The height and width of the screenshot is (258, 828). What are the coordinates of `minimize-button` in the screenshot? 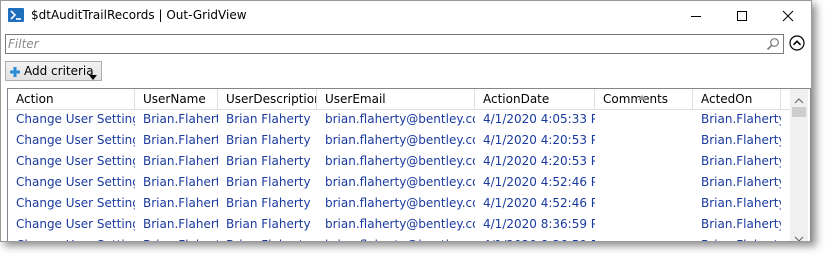 It's located at (696, 16).